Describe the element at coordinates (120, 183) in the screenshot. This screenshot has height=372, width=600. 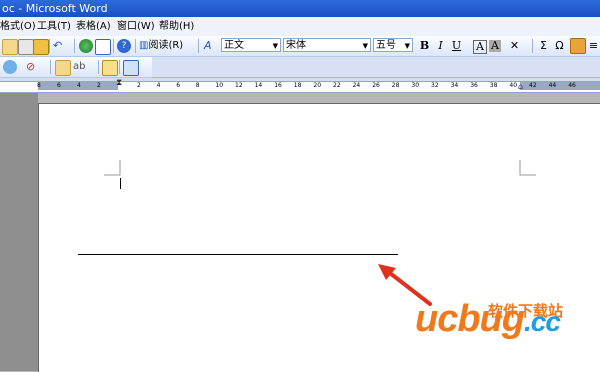
I see `text-caret` at that location.